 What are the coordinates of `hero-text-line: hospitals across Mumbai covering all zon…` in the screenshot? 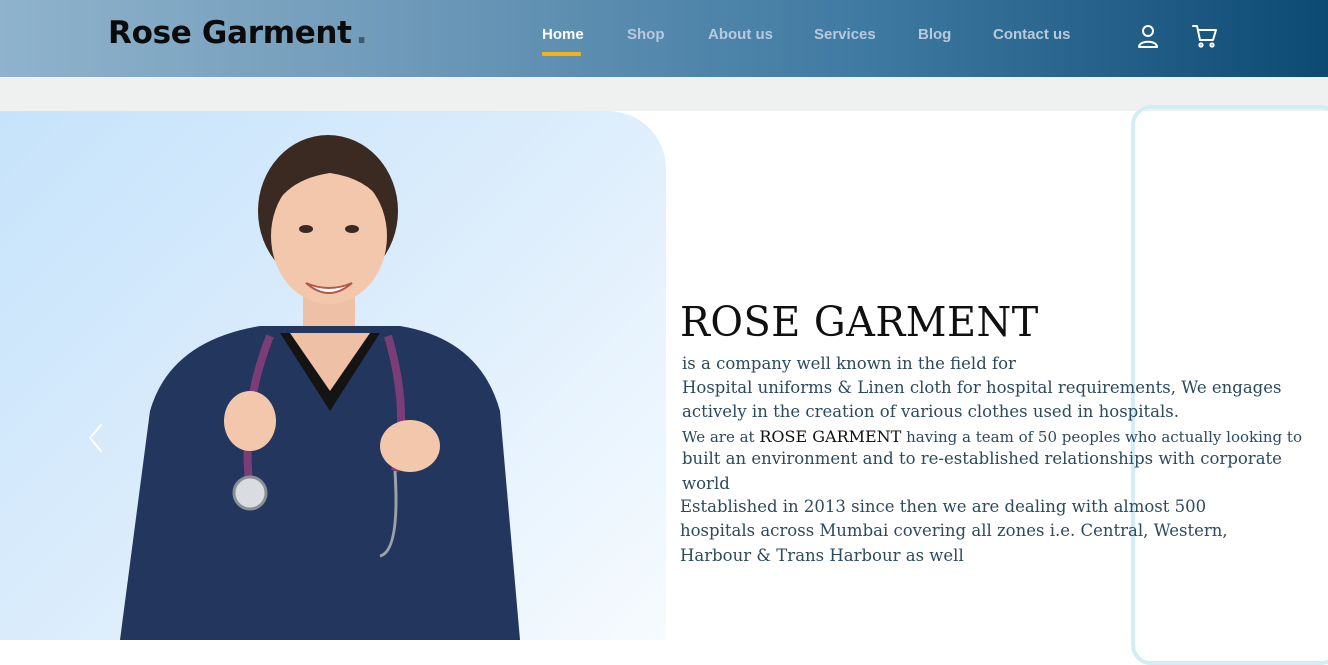 It's located at (954, 530).